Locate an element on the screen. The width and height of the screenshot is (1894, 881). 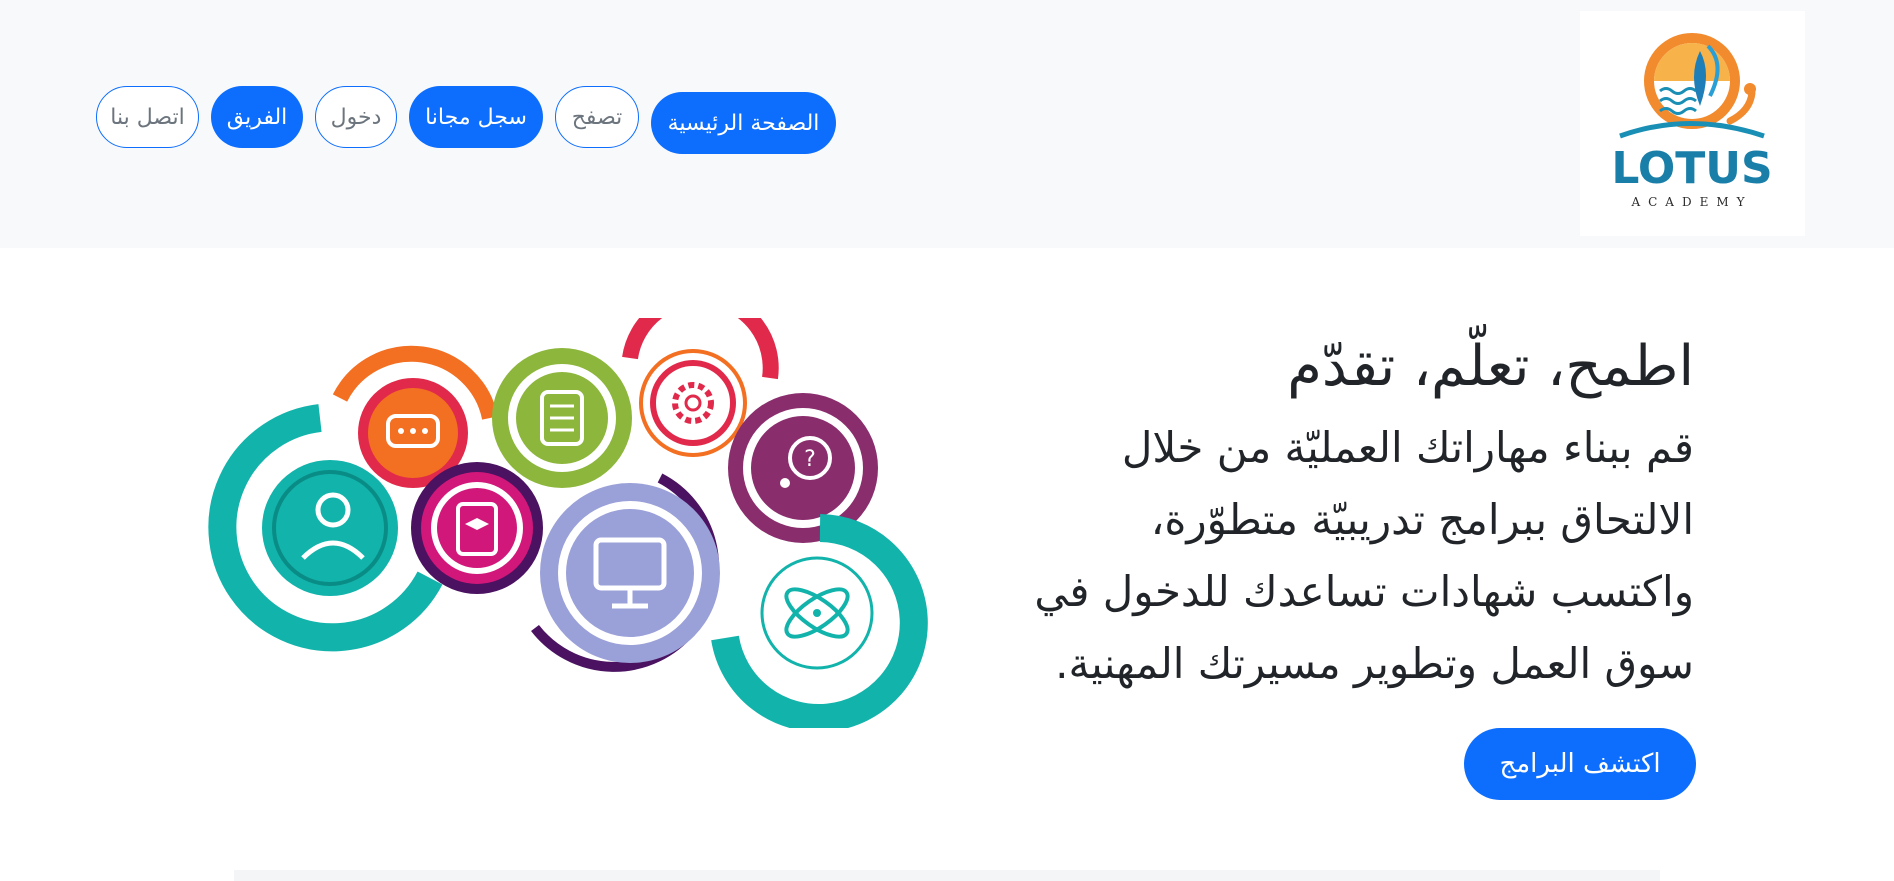
monitor-icon-circle is located at coordinates (625, 572).